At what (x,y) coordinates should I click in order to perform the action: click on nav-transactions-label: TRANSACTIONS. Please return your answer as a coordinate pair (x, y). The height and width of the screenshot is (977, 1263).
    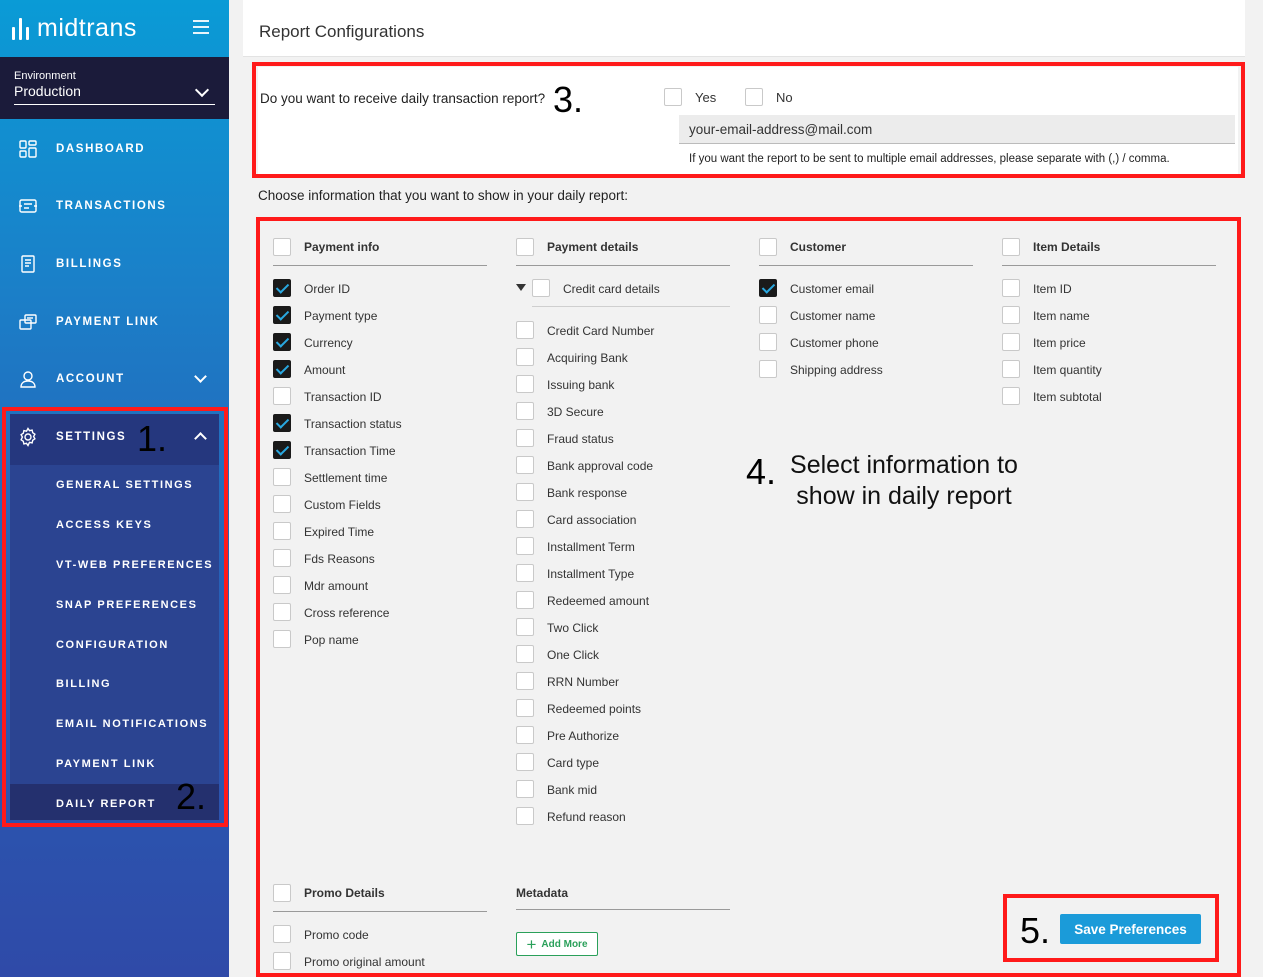
    Looking at the image, I should click on (111, 206).